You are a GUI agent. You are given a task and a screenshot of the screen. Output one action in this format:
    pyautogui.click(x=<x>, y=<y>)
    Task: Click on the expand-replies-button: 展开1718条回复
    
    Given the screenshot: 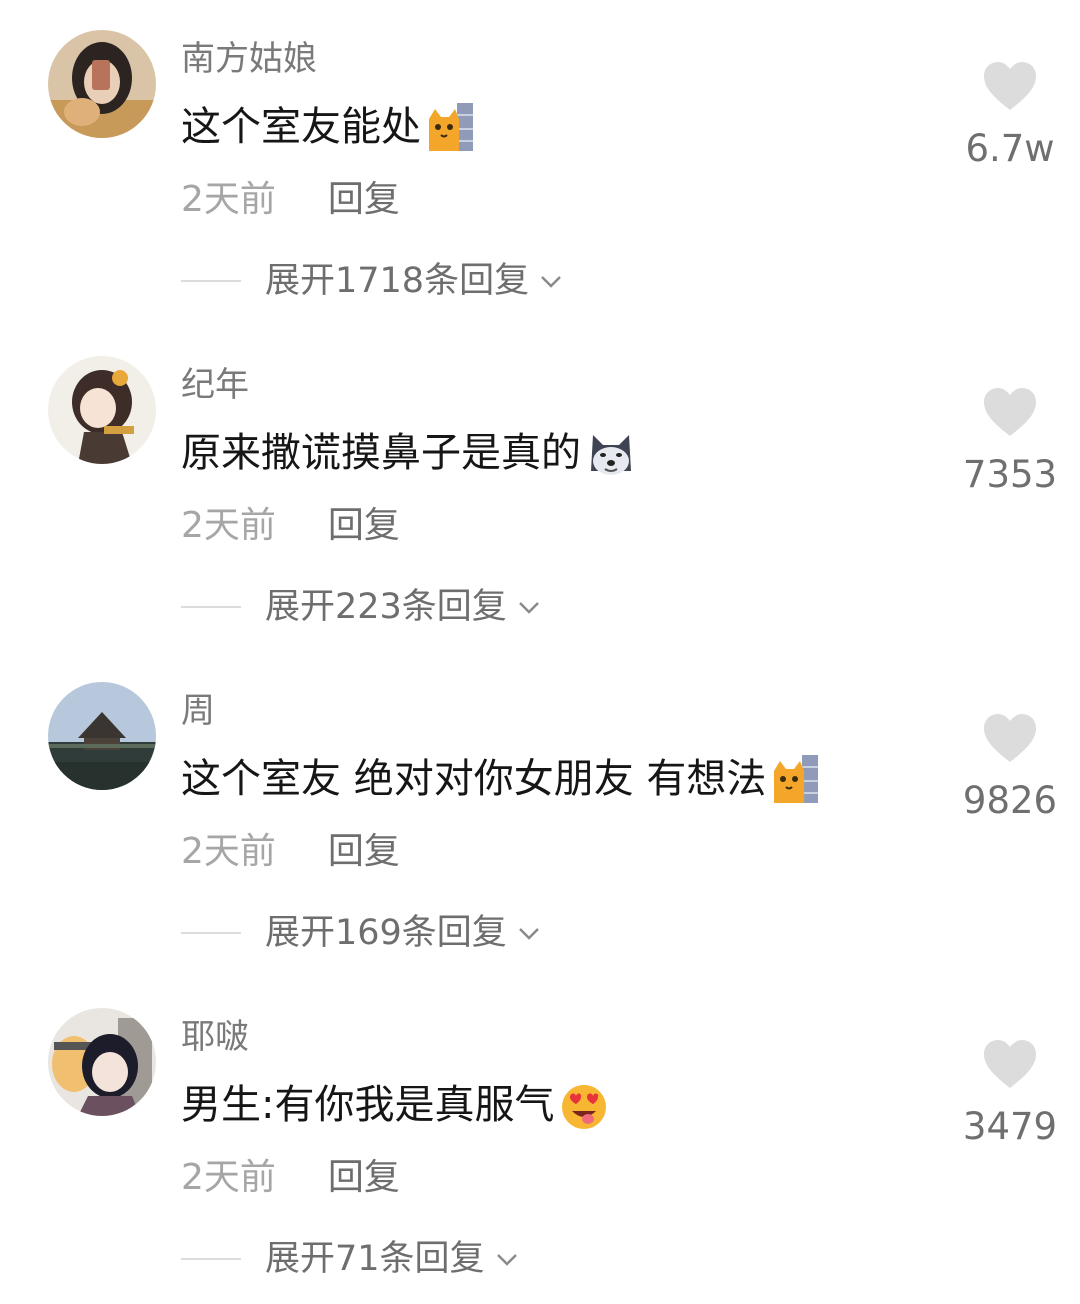 What is the action you would take?
    pyautogui.click(x=373, y=281)
    